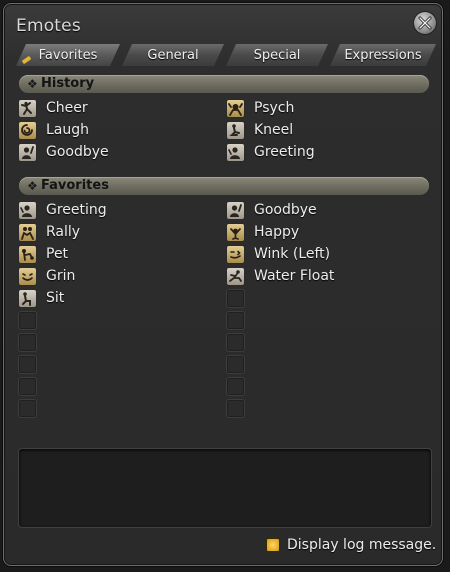  Describe the element at coordinates (294, 276) in the screenshot. I see `emote-label: Water Float` at that location.